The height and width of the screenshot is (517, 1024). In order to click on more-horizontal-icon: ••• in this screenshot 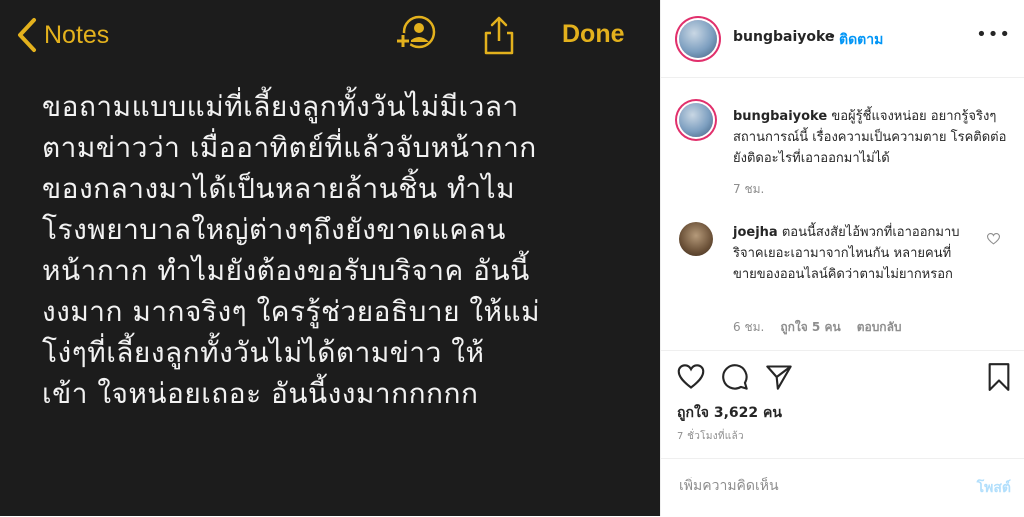, I will do `click(993, 34)`.